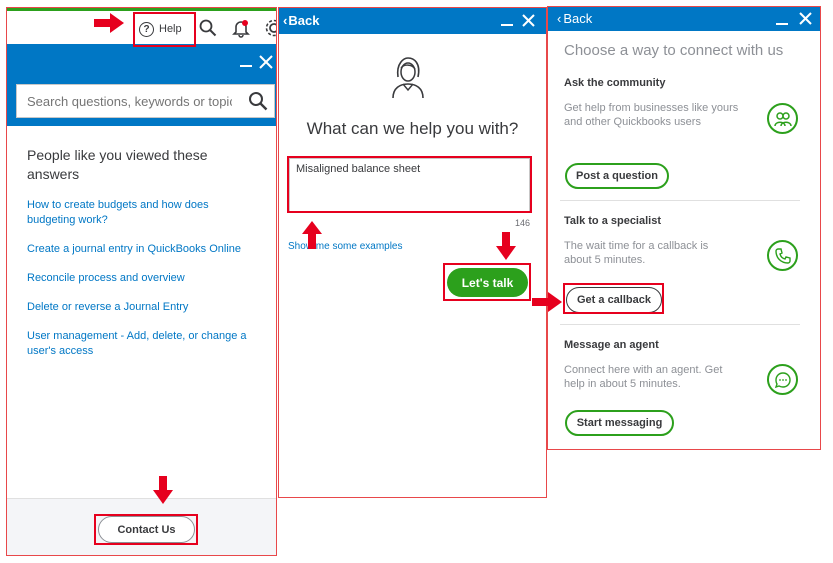  I want to click on agent-section-title: Message an agent, so click(611, 345).